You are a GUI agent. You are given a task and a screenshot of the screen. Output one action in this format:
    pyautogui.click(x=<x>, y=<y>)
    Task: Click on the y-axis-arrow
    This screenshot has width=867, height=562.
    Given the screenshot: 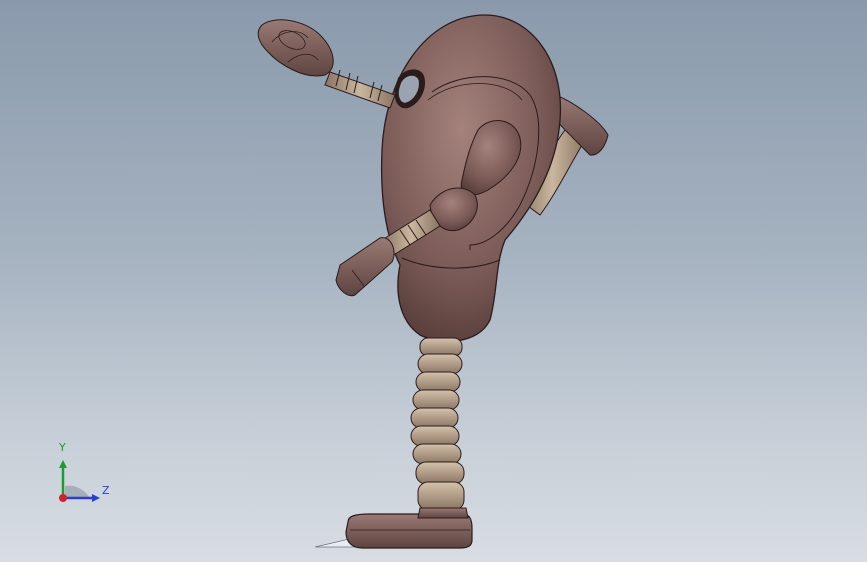 What is the action you would take?
    pyautogui.click(x=63, y=464)
    